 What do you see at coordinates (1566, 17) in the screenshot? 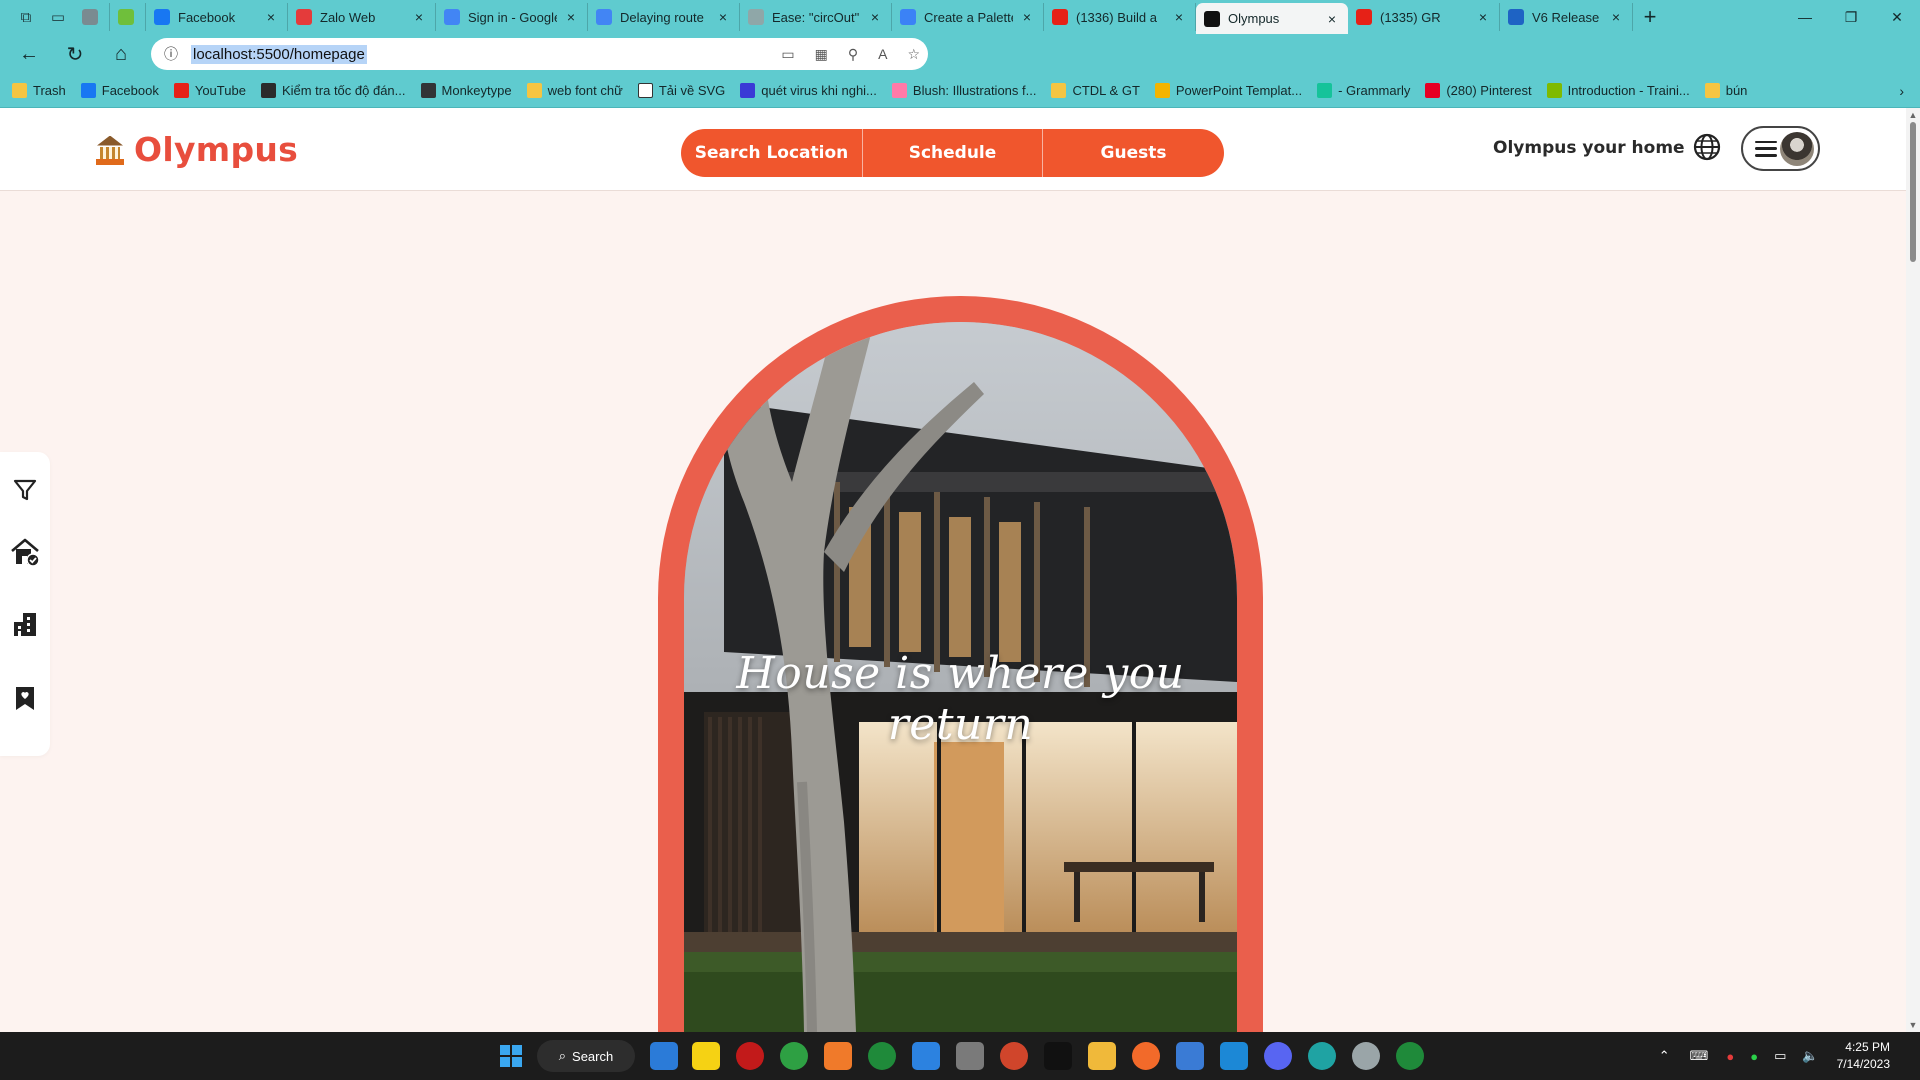
I see `browser-tab: V6 Release No ×` at bounding box center [1566, 17].